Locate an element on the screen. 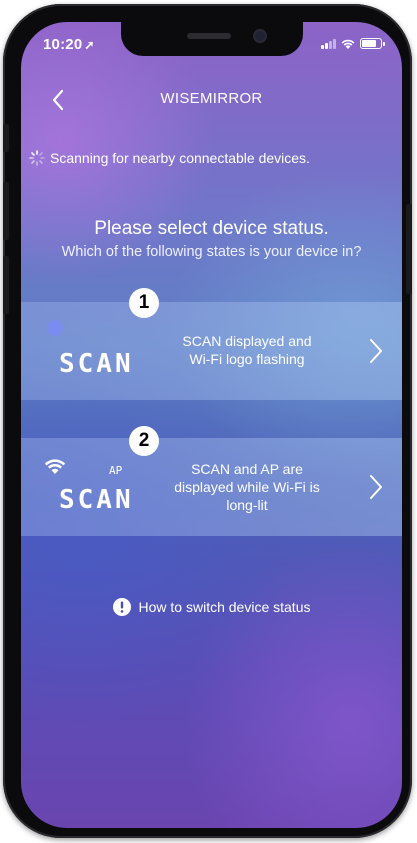  option-2-number-badge: 2 is located at coordinates (144, 441).